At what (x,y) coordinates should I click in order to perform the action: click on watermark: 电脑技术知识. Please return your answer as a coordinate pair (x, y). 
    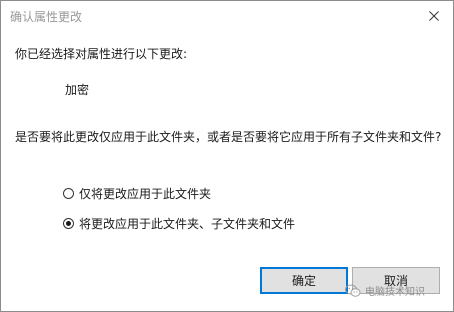
    Looking at the image, I should click on (385, 290).